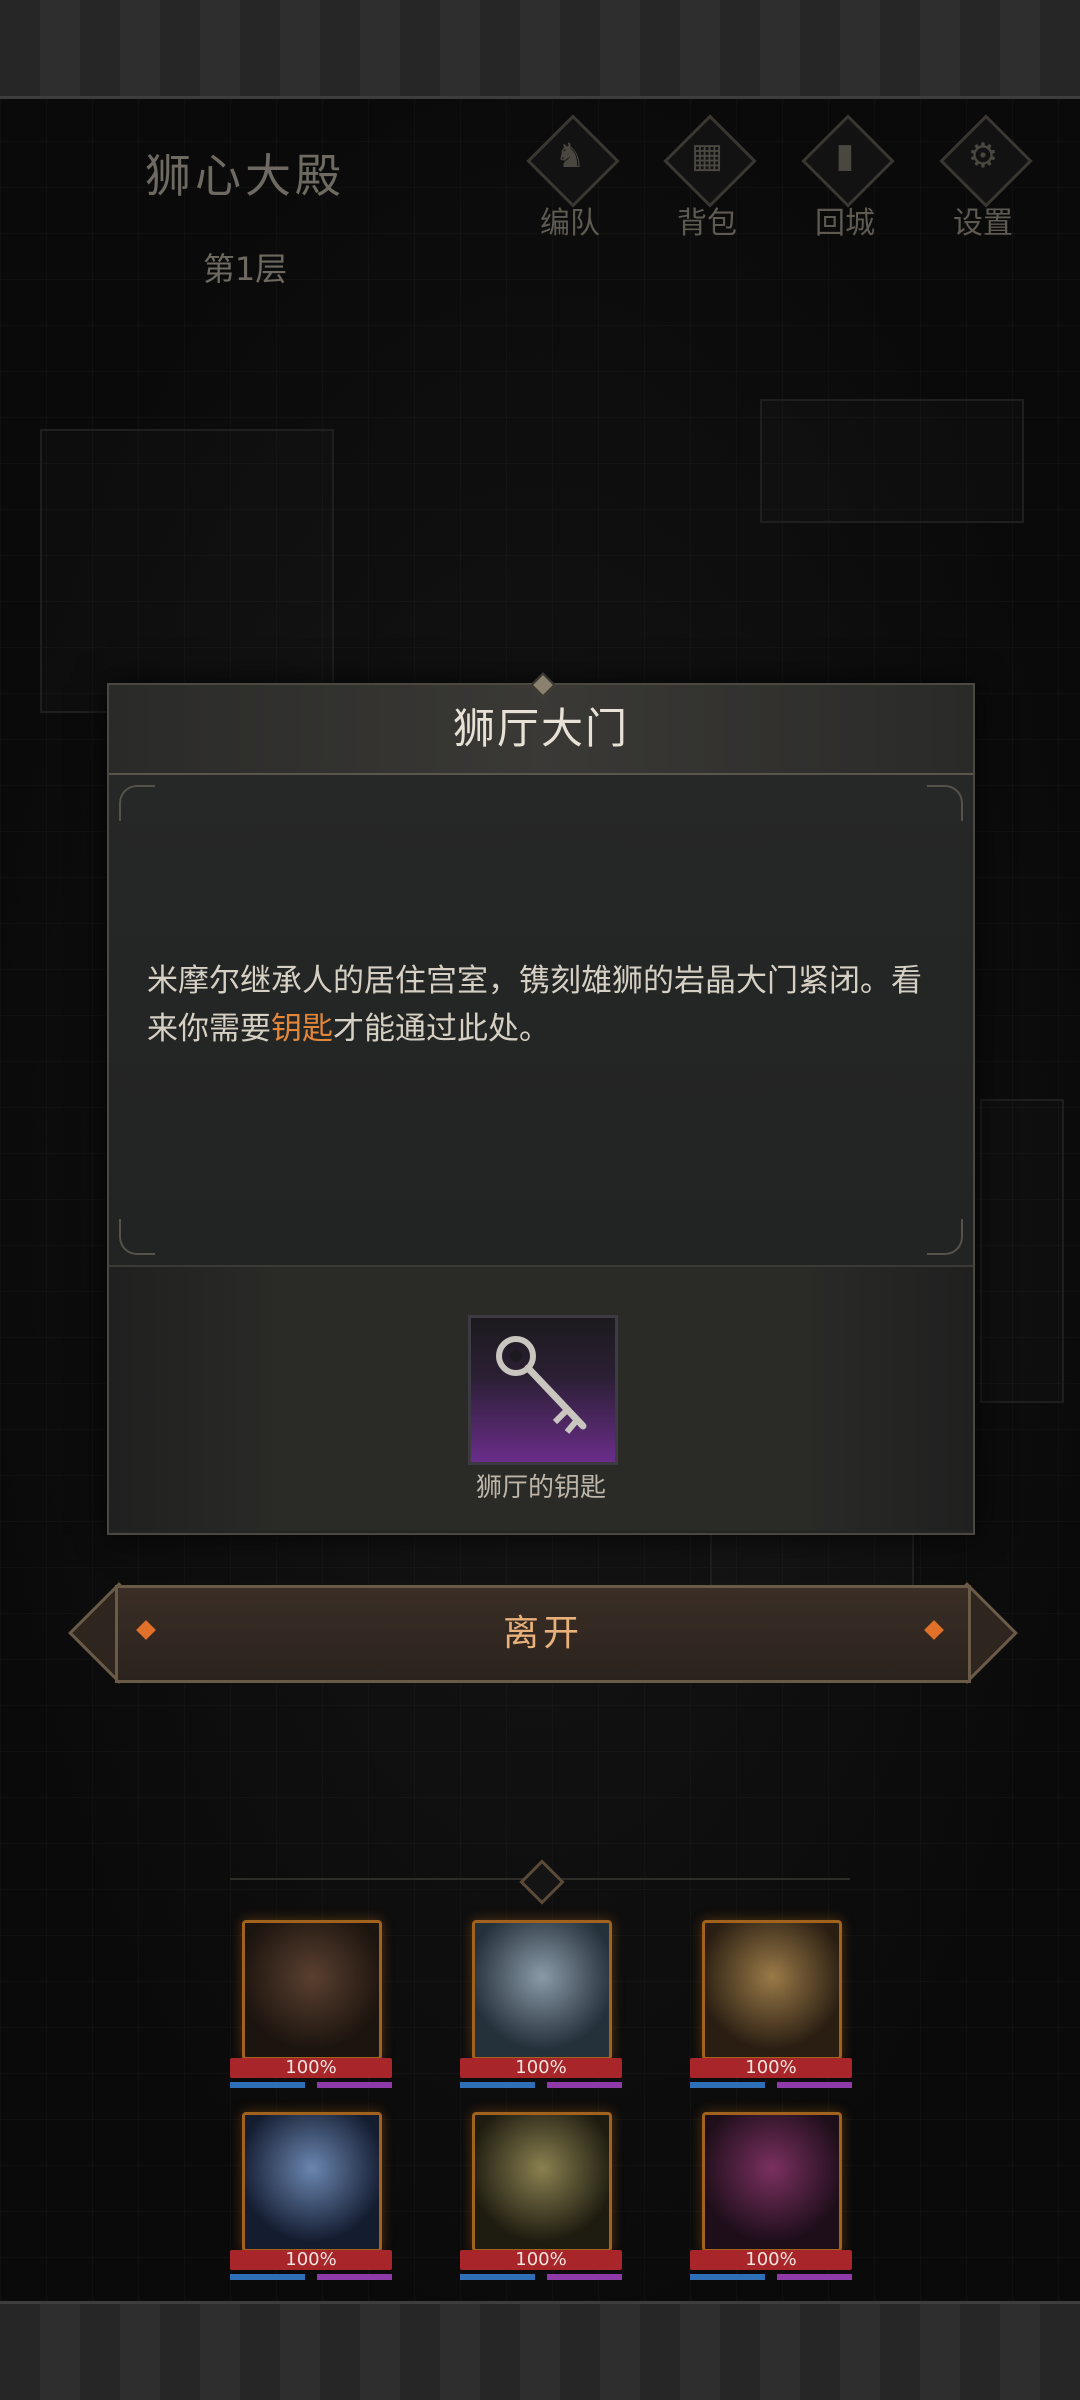 This screenshot has height=2400, width=1080. I want to click on team-label: 编队, so click(570, 223).